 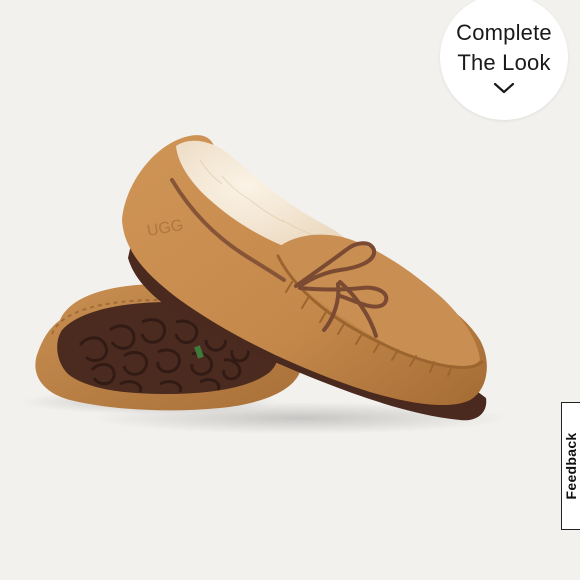 What do you see at coordinates (504, 32) in the screenshot?
I see `complete-look-line1: Complete` at bounding box center [504, 32].